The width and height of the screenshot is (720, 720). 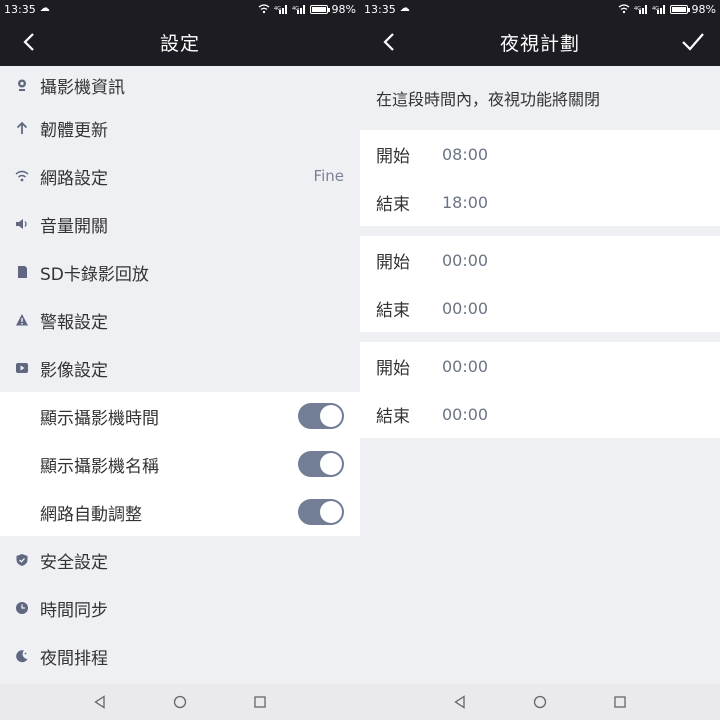 What do you see at coordinates (180, 128) in the screenshot?
I see `settings-item-firmware: 韌體更新` at bounding box center [180, 128].